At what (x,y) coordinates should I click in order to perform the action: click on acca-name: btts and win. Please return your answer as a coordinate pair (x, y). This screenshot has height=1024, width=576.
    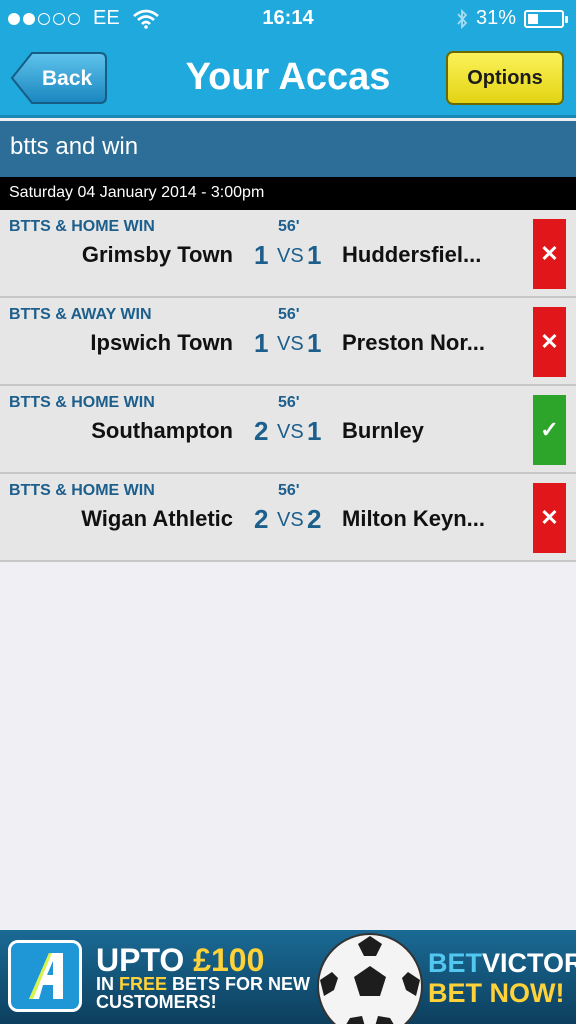
    Looking at the image, I should click on (288, 149).